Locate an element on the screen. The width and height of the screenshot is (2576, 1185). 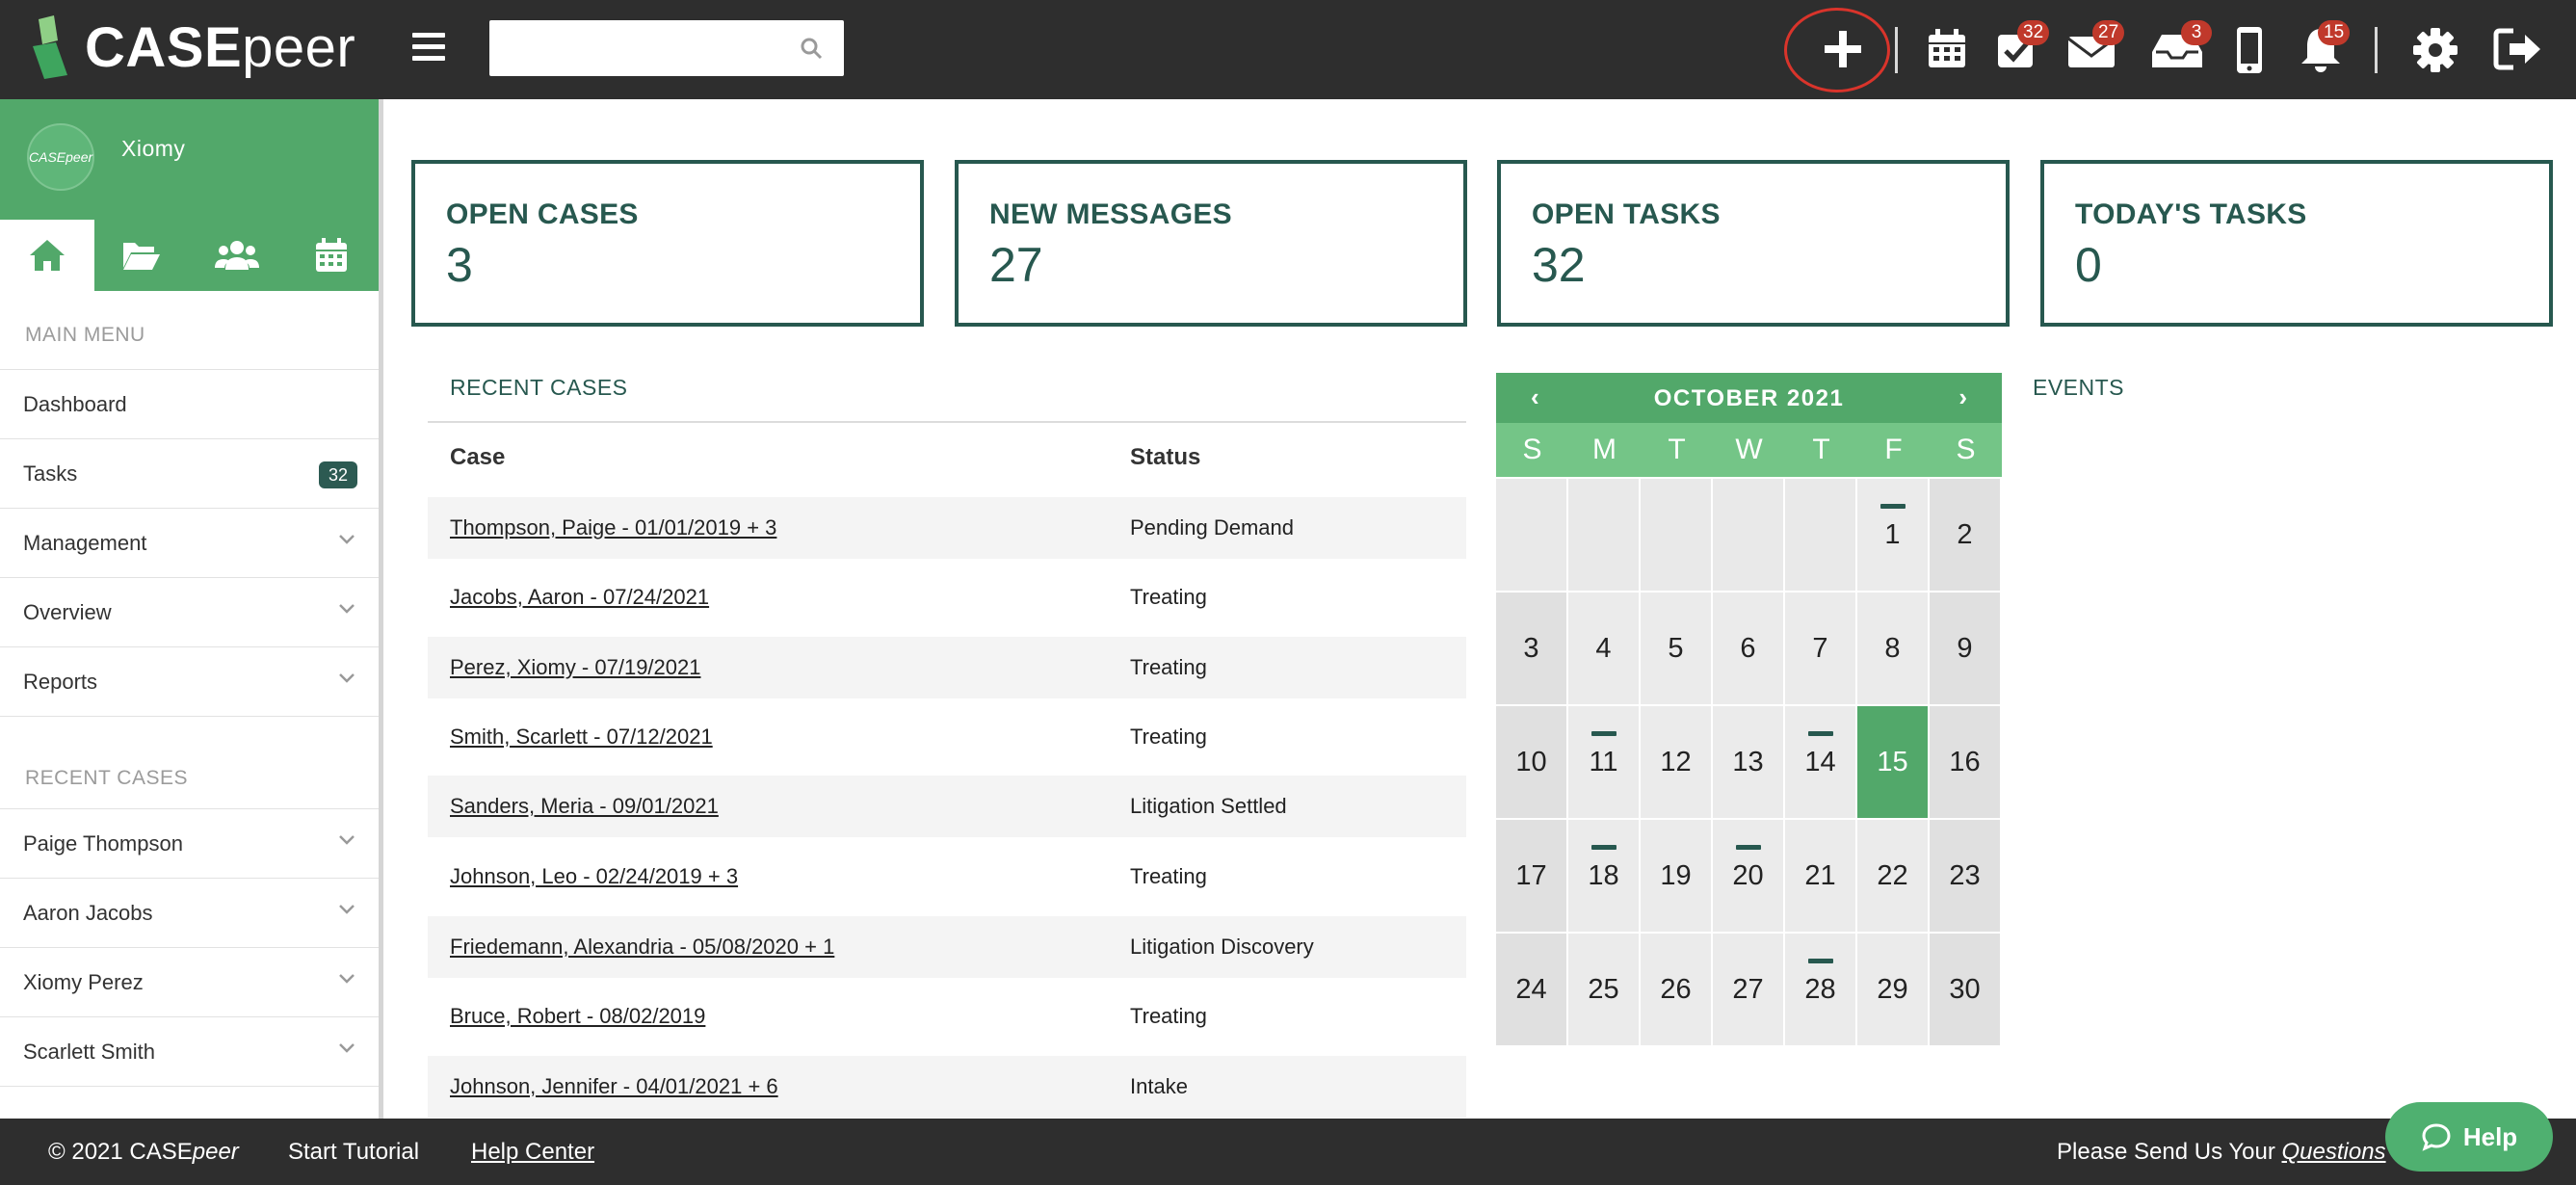
calendar-day: 22 is located at coordinates (1893, 876).